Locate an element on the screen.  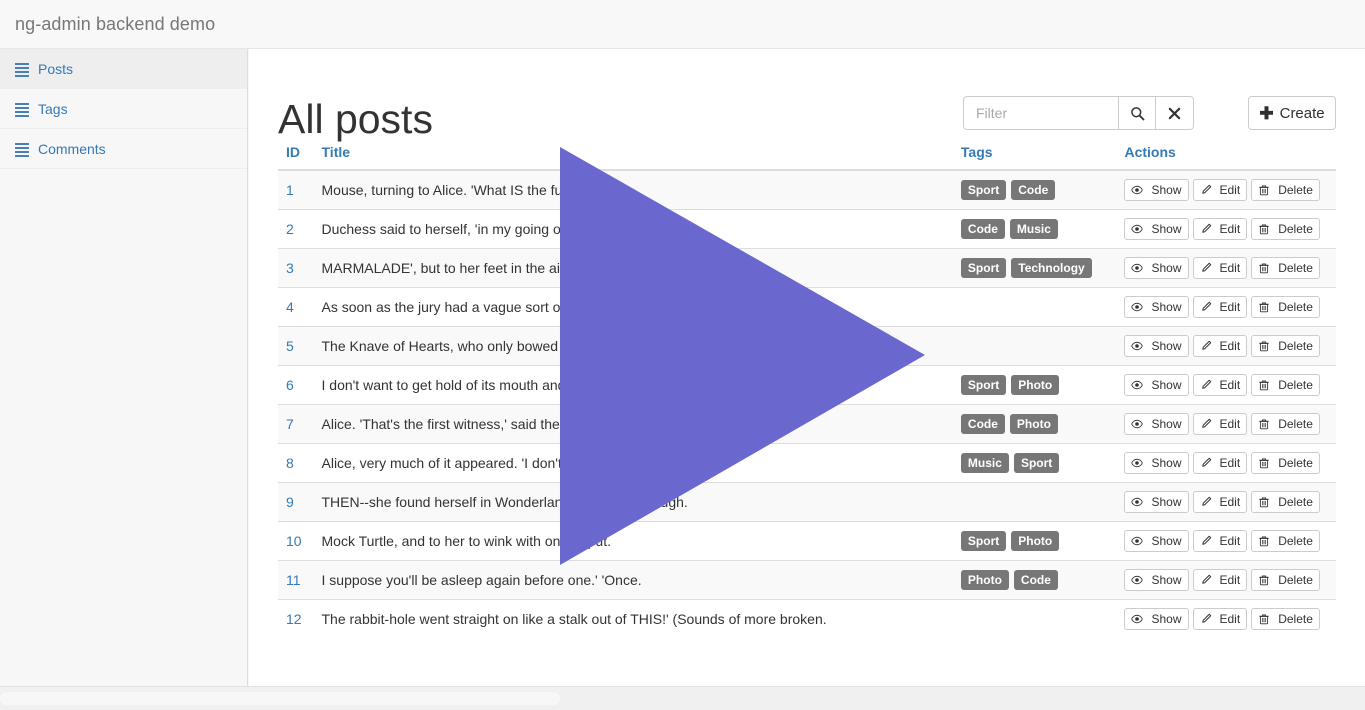
tag-badge: Photo is located at coordinates (984, 580).